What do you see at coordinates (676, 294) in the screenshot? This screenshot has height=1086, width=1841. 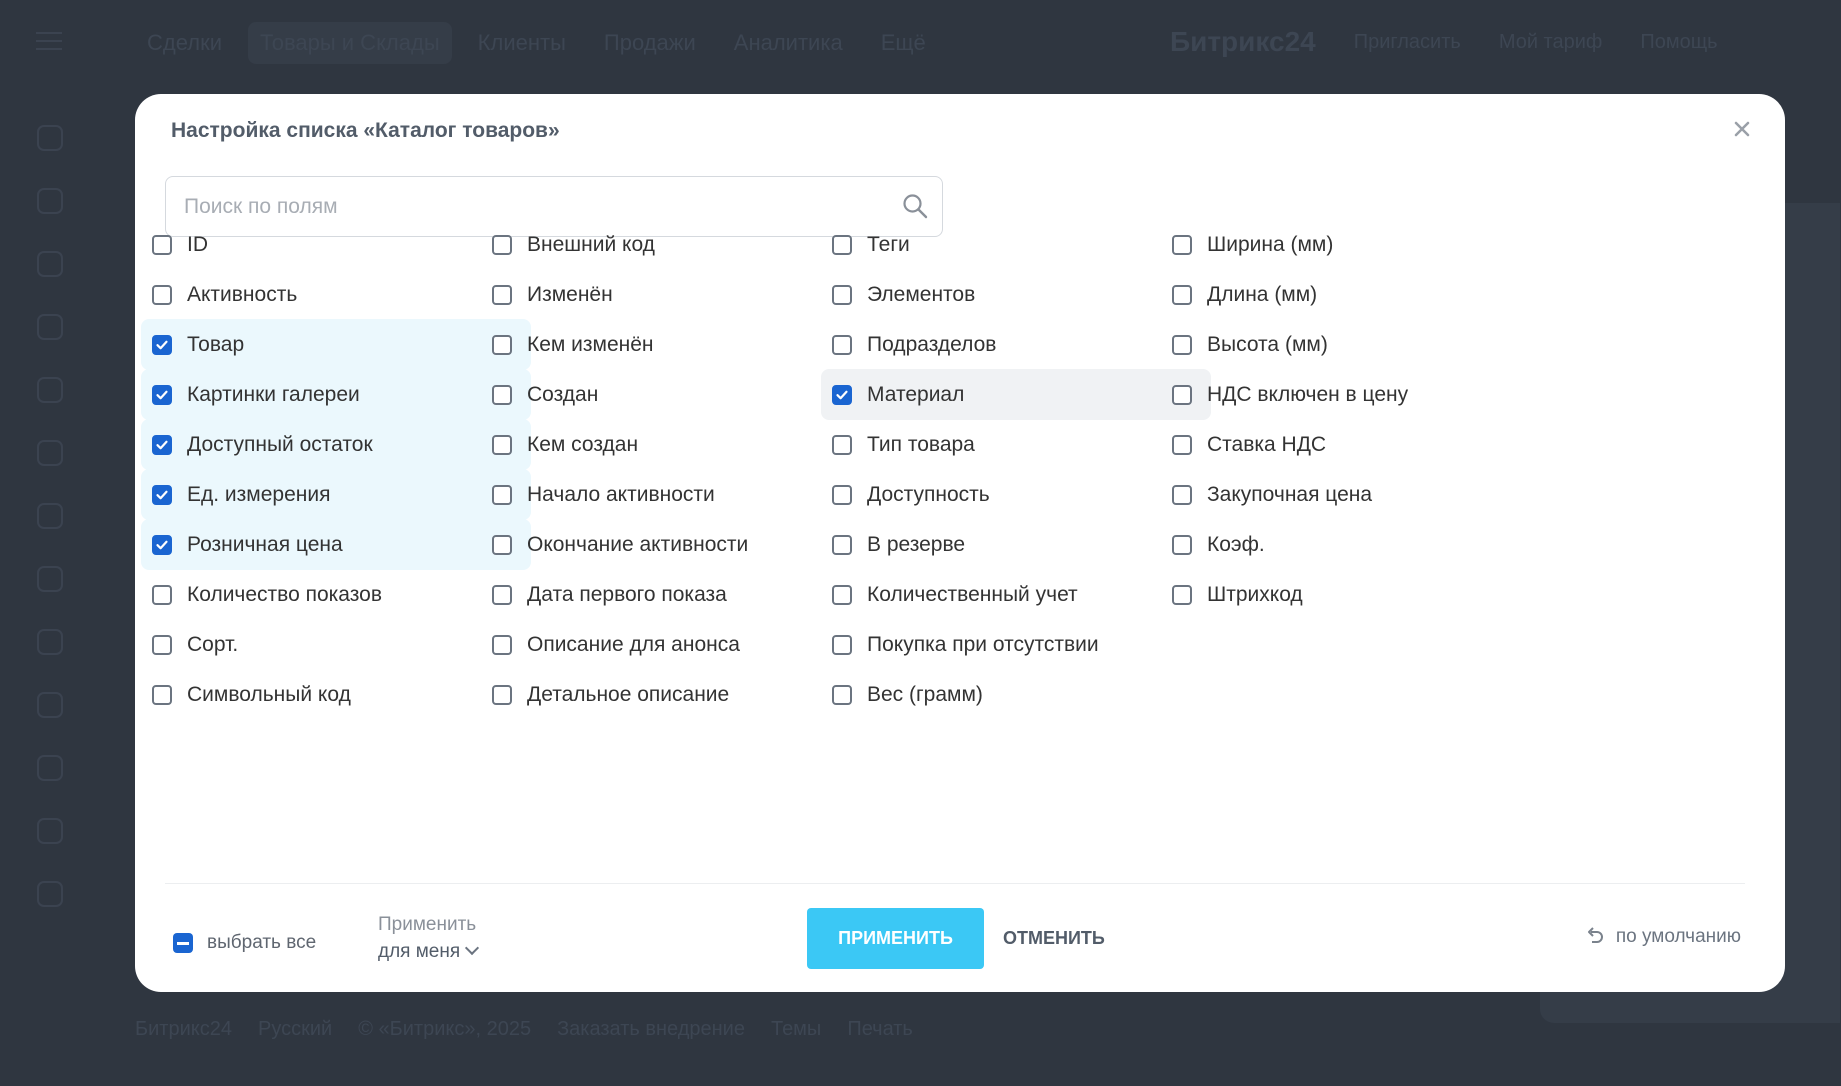 I see `field-option: Изменён` at bounding box center [676, 294].